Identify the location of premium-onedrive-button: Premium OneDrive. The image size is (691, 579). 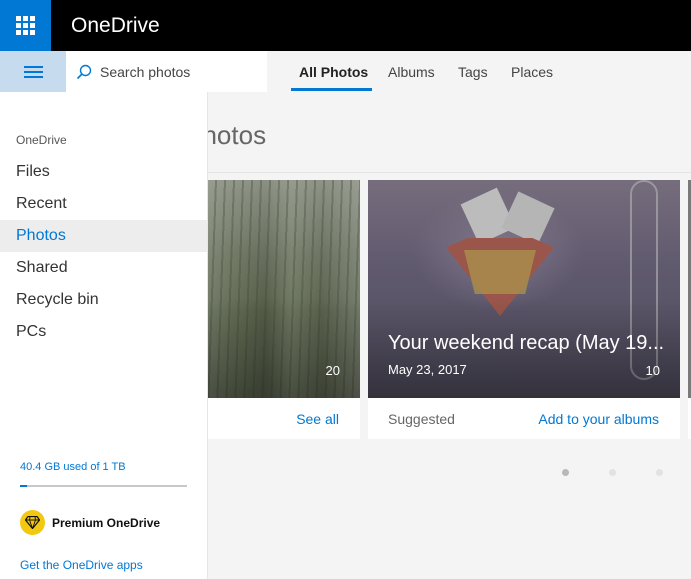
(90, 522).